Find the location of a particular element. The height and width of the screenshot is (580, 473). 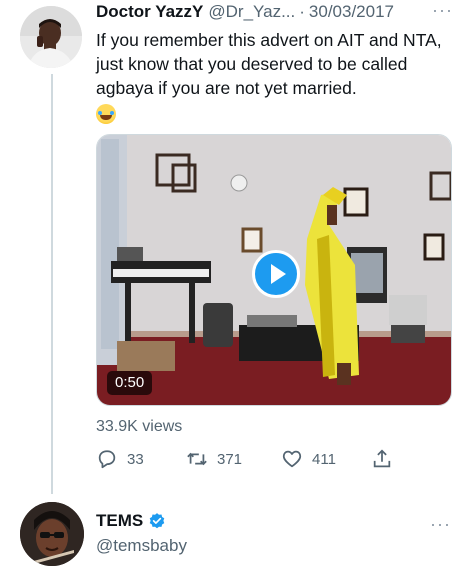

author-name: Doctor YazzY is located at coordinates (149, 12).